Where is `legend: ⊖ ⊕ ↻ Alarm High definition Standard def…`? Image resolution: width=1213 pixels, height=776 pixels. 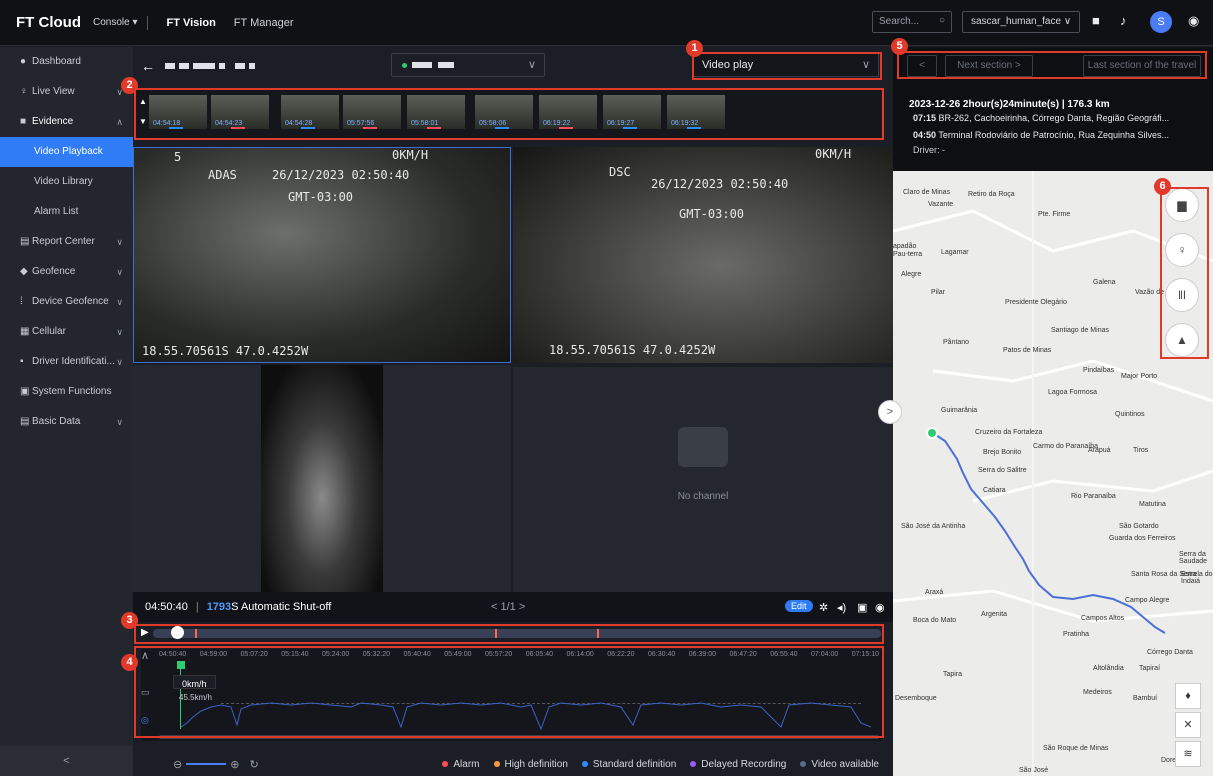
legend: ⊖ ⊕ ↻ Alarm High definition Standard def… is located at coordinates (513, 764).